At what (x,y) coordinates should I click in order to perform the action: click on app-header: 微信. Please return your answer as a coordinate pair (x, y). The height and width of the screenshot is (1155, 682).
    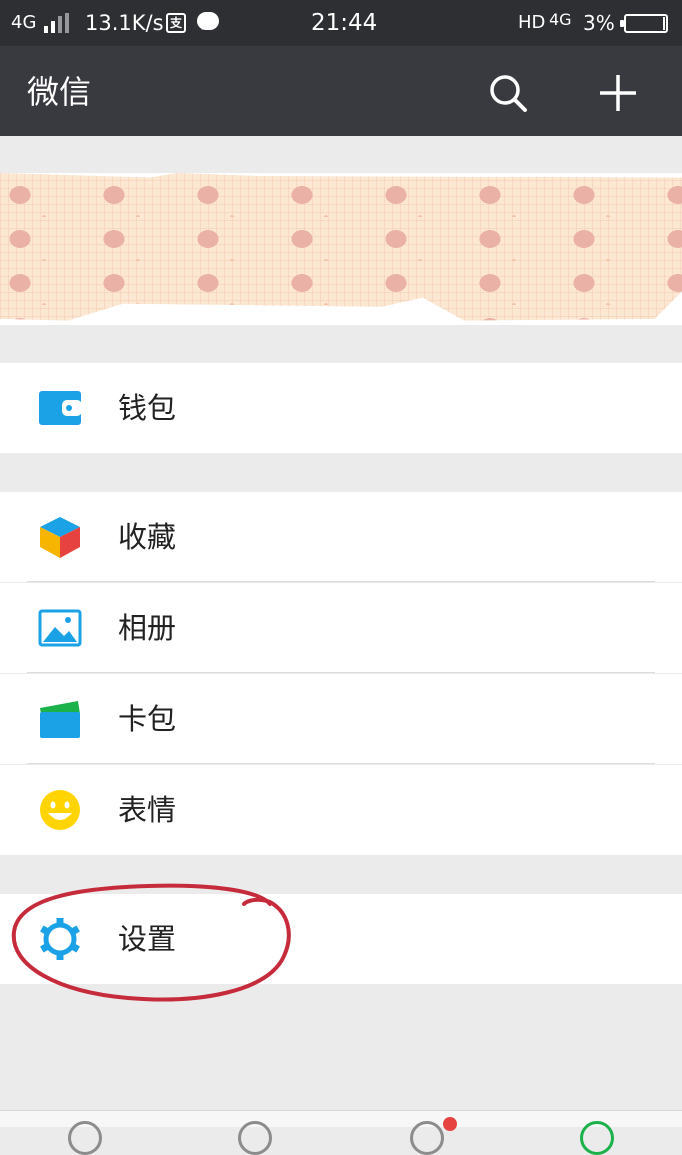
    Looking at the image, I should click on (341, 91).